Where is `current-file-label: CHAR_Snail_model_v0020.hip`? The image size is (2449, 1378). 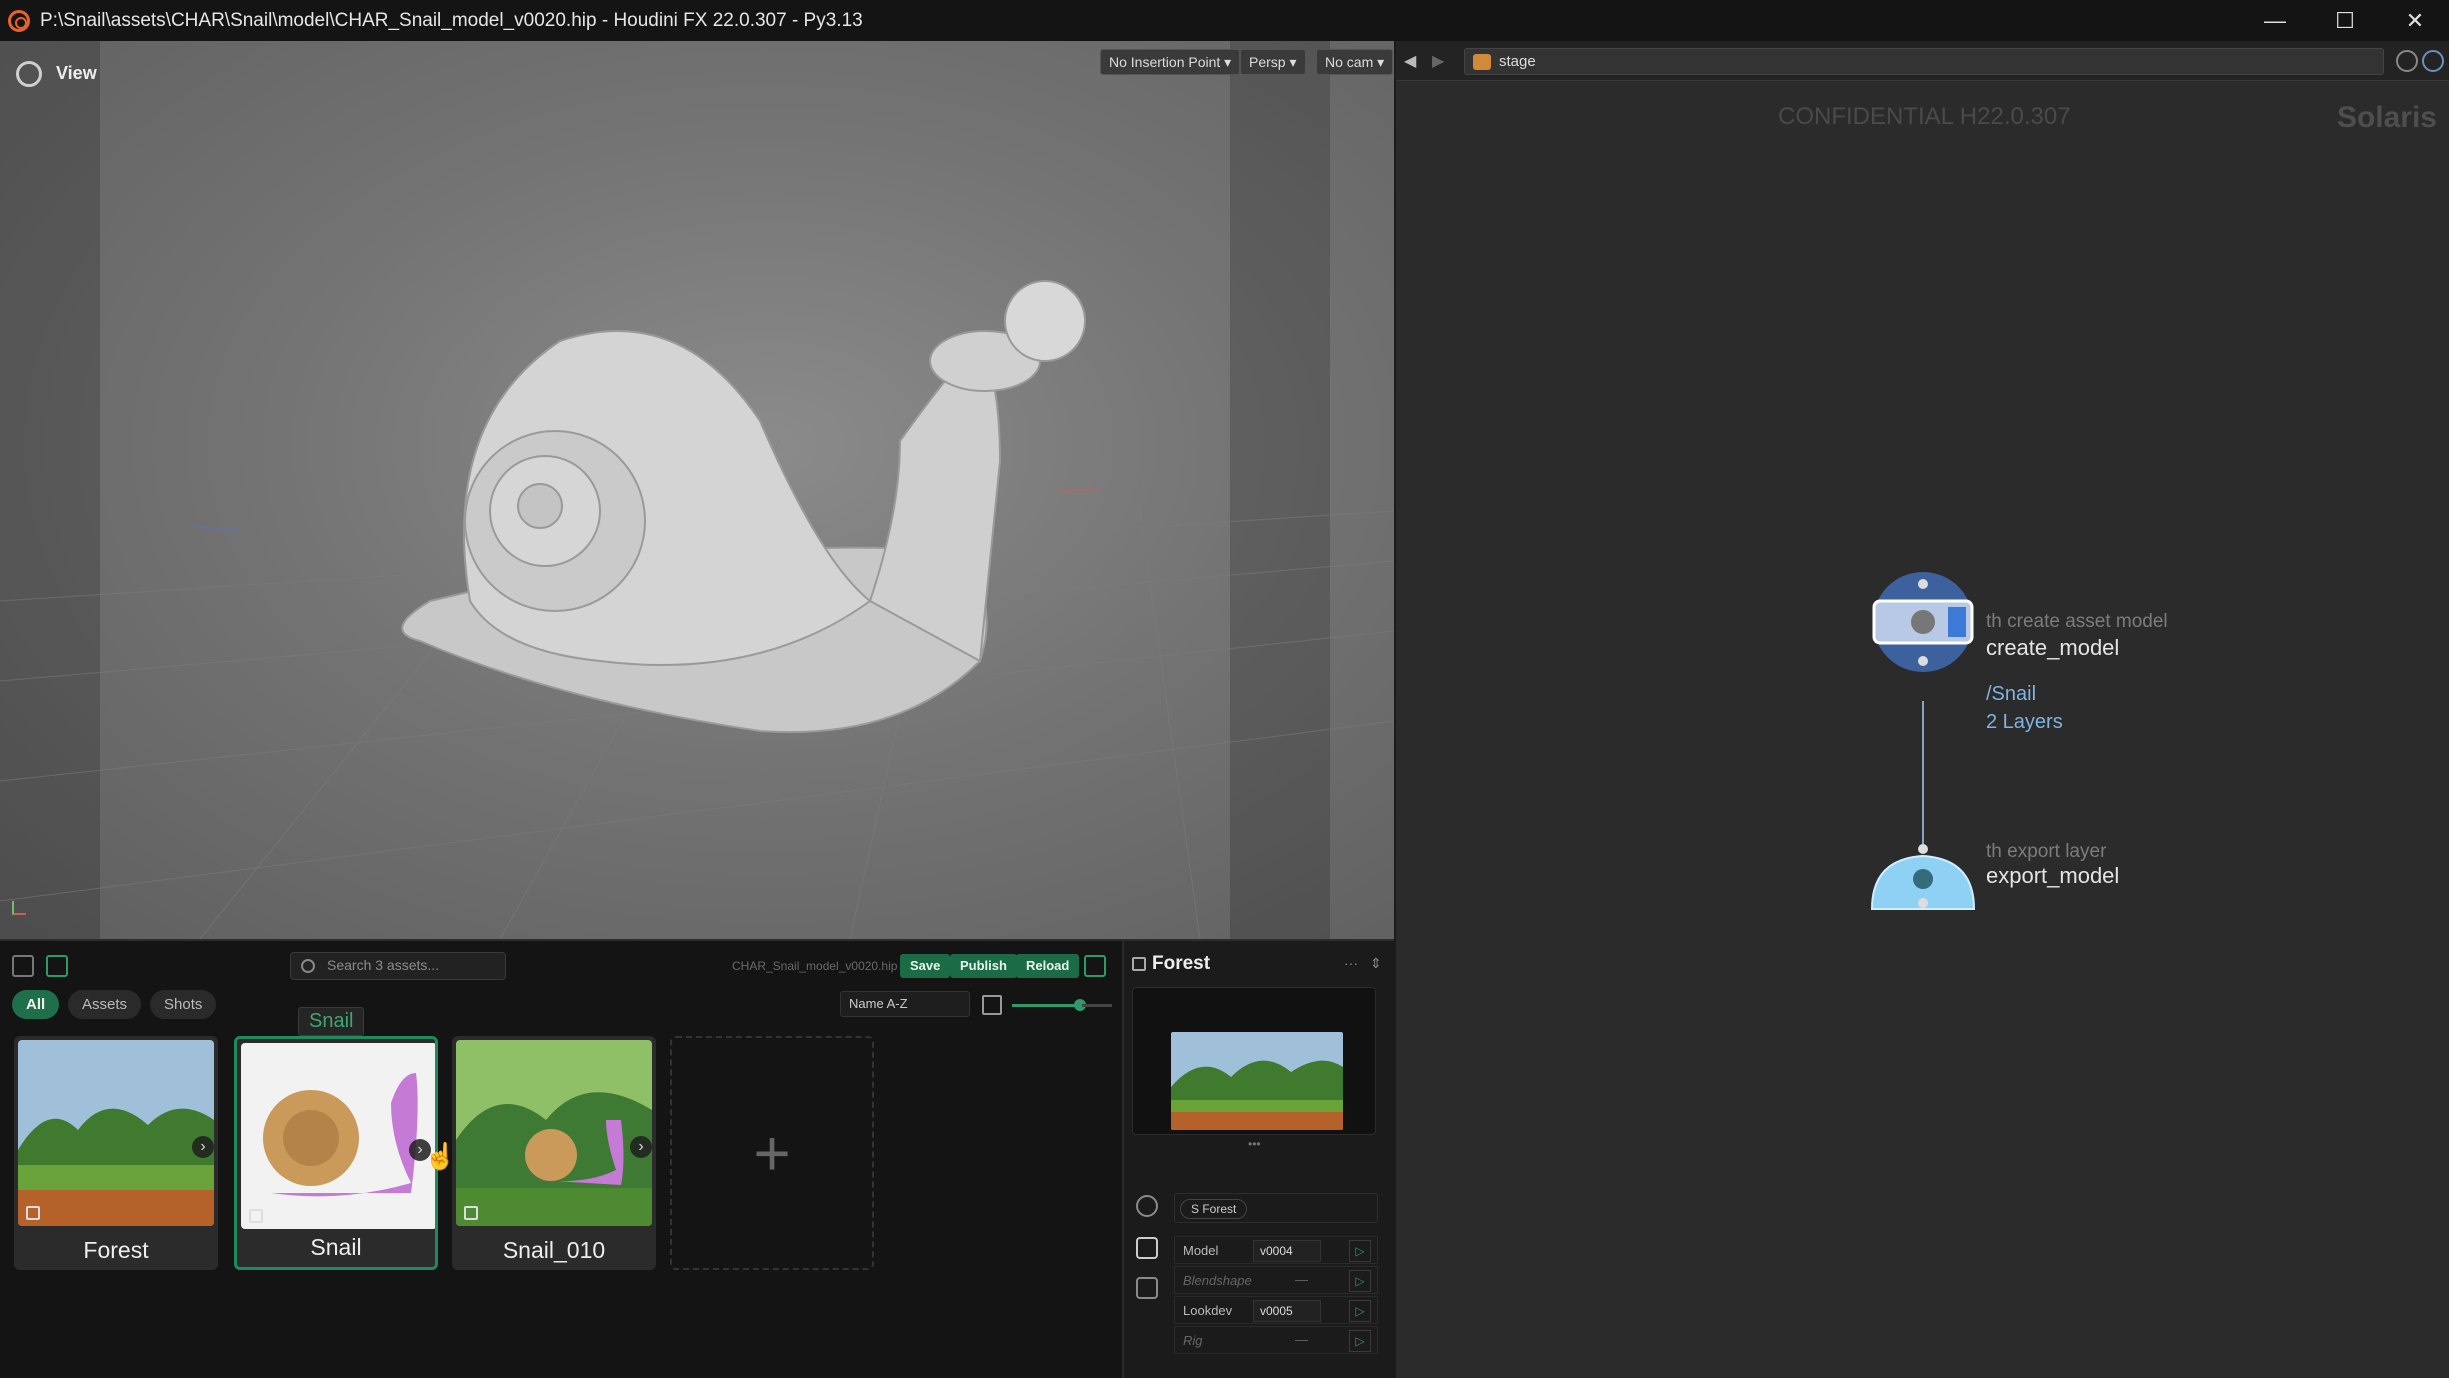 current-file-label: CHAR_Snail_model_v0020.hip is located at coordinates (815, 966).